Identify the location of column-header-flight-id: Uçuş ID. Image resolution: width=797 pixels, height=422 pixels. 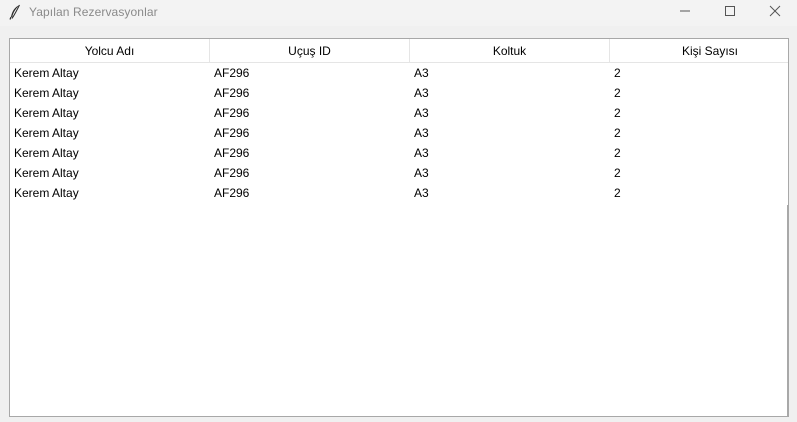
(310, 50).